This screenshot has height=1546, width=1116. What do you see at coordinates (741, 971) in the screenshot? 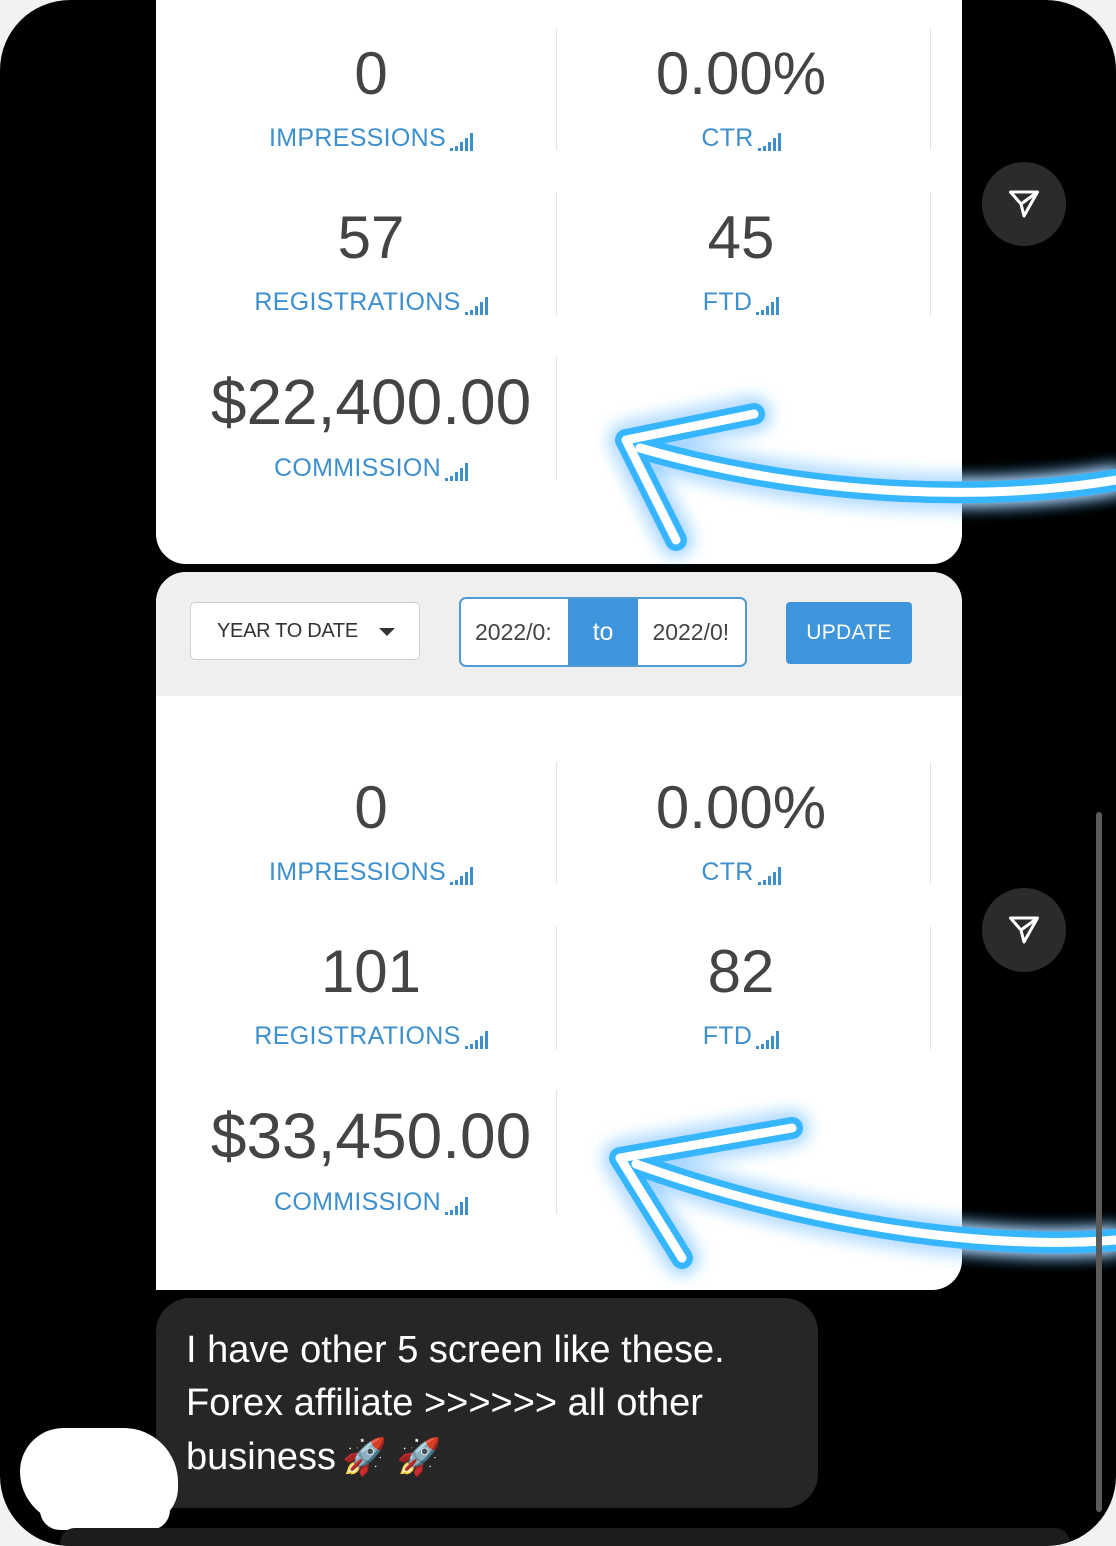
I see `ftd-value: 82` at bounding box center [741, 971].